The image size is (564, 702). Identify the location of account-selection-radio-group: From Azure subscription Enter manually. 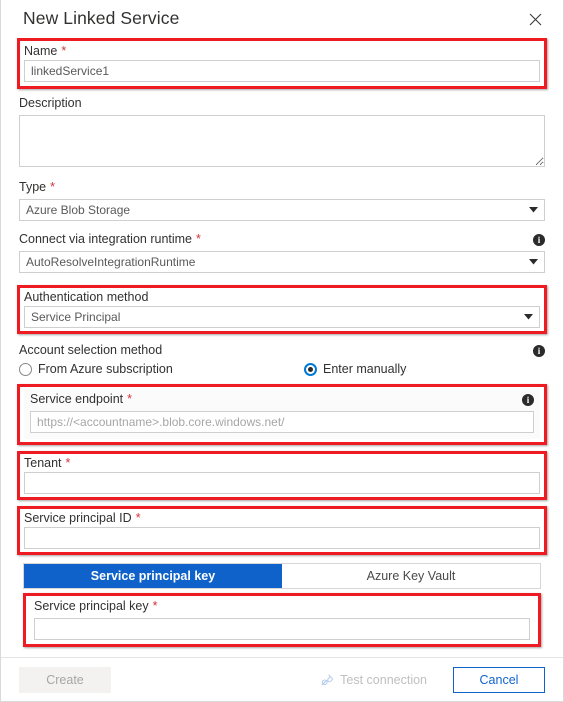
(282, 369).